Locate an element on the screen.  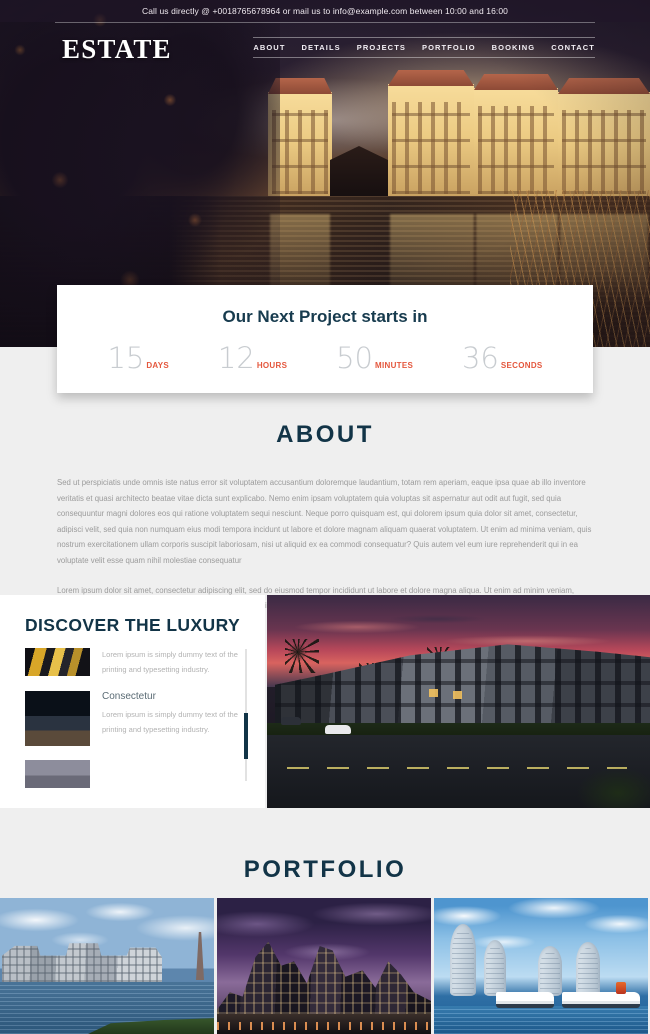
countdown-days: 15 DAYS is located at coordinates (138, 358).